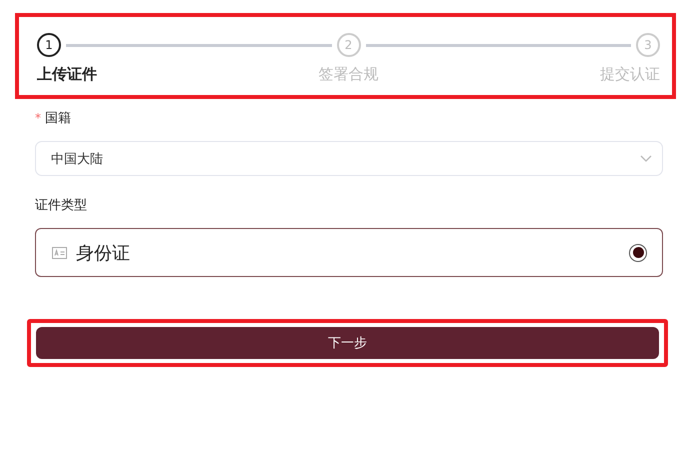  I want to click on option-label: 身份证, so click(103, 253).